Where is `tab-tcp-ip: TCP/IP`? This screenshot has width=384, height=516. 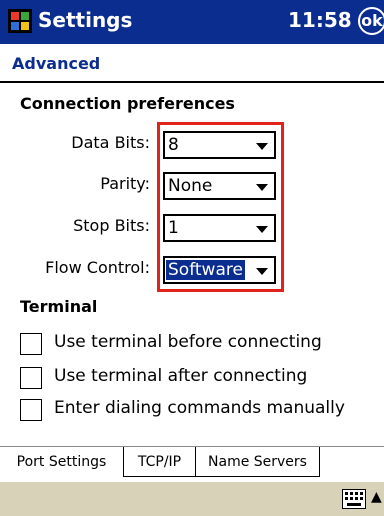 tab-tcp-ip: TCP/IP is located at coordinates (160, 462).